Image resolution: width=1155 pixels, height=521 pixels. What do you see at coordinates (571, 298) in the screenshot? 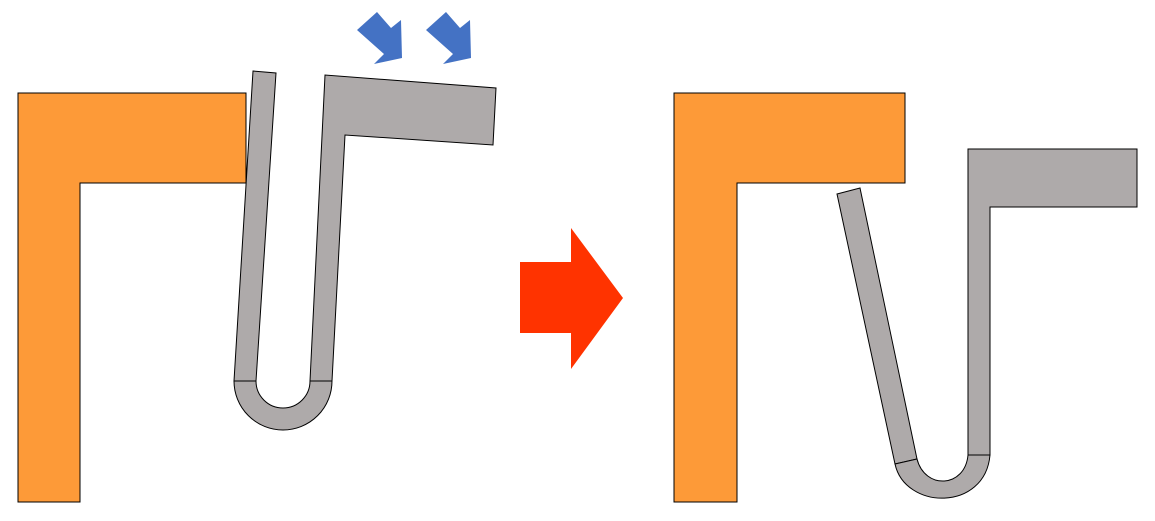
I see `transition-arrow-icon` at bounding box center [571, 298].